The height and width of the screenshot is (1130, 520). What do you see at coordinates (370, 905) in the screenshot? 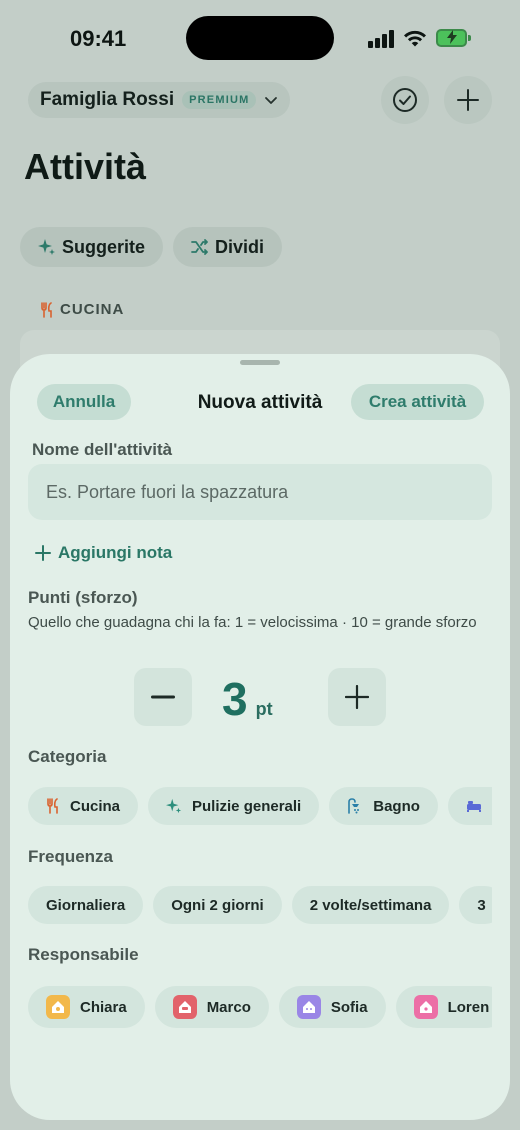
I see `frequency-chip-twice-weekly: 2 volte/settimana` at bounding box center [370, 905].